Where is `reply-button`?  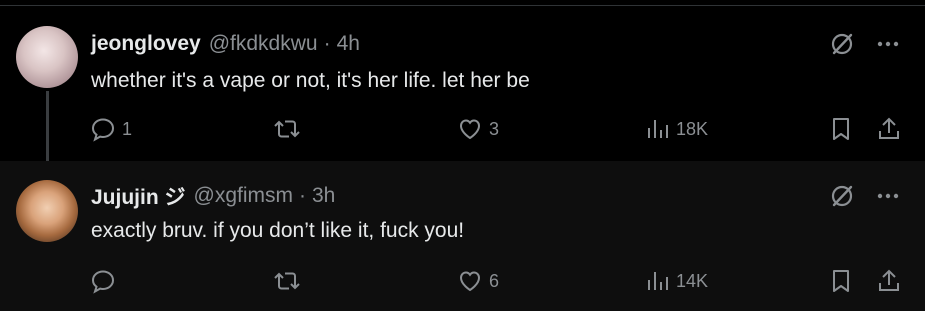 reply-button is located at coordinates (106, 281).